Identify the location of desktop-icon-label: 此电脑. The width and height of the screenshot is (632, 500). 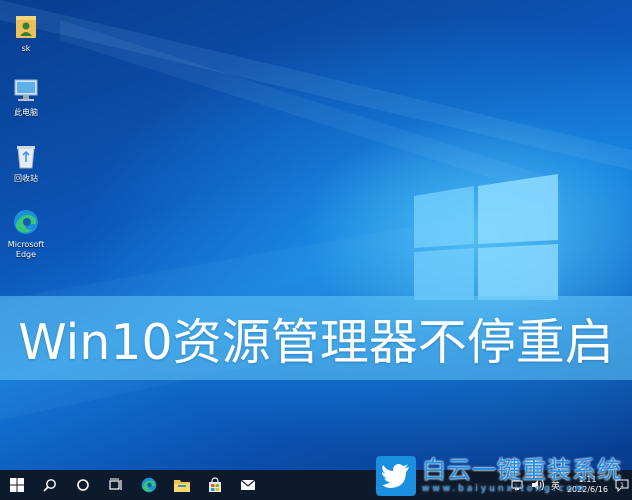
(26, 112).